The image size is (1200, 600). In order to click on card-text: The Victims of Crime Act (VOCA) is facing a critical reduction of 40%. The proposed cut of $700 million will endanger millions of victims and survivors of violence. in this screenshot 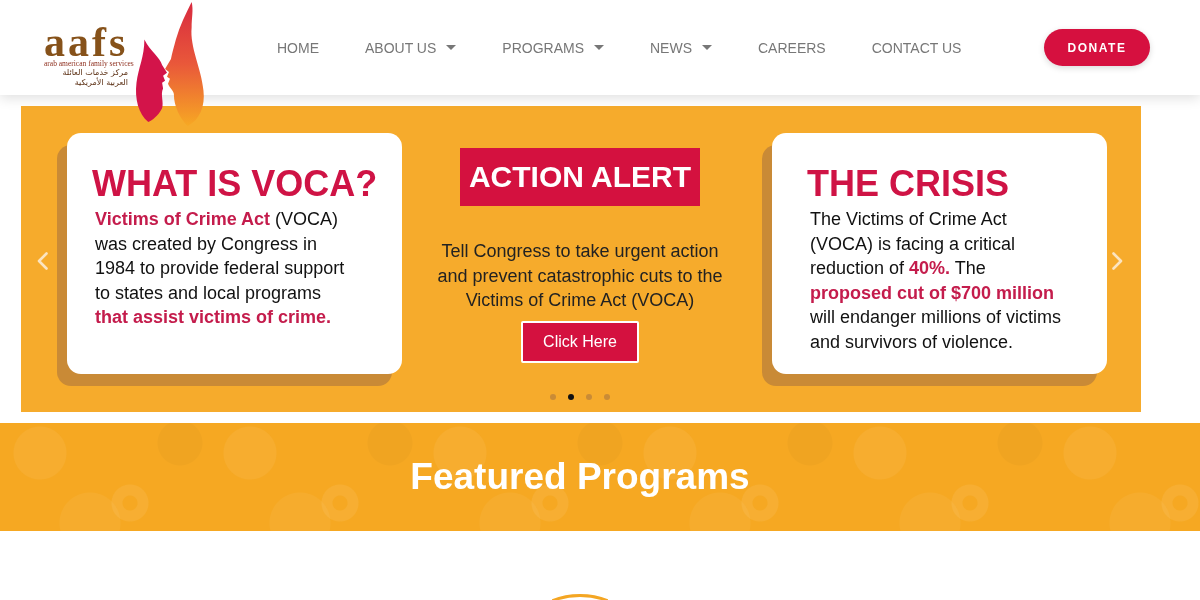, I will do `click(936, 281)`.